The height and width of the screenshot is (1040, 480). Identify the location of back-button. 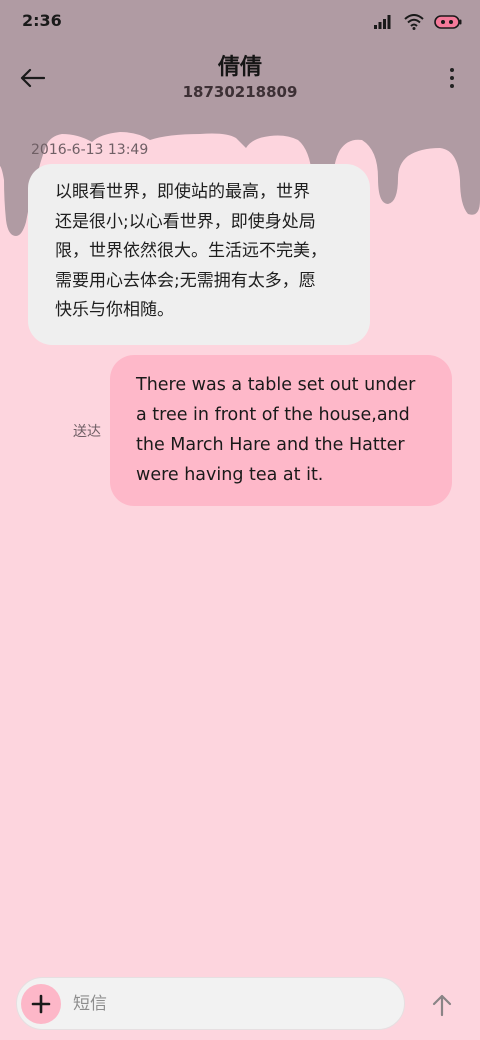
(32, 78).